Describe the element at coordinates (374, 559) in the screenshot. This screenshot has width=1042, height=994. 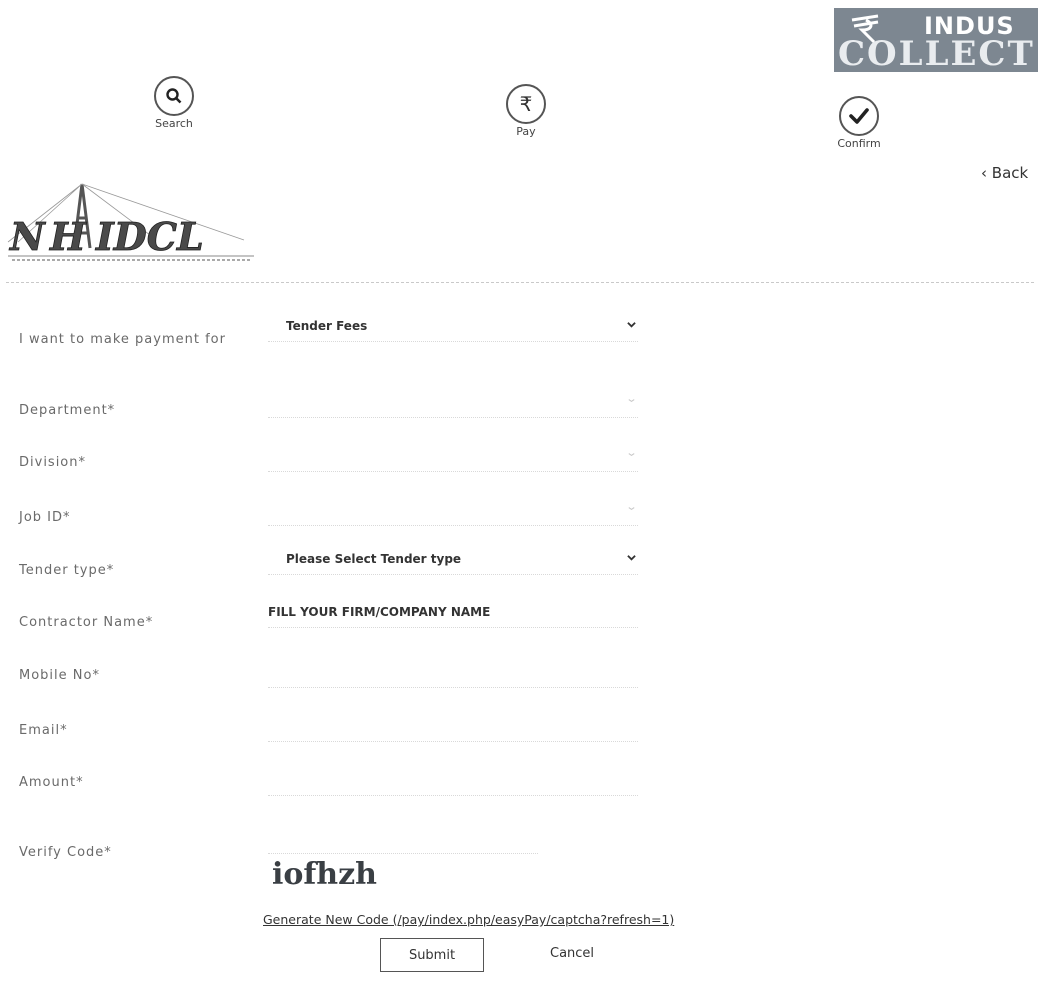
I see `tender-type-value: Please Select Tender type` at that location.